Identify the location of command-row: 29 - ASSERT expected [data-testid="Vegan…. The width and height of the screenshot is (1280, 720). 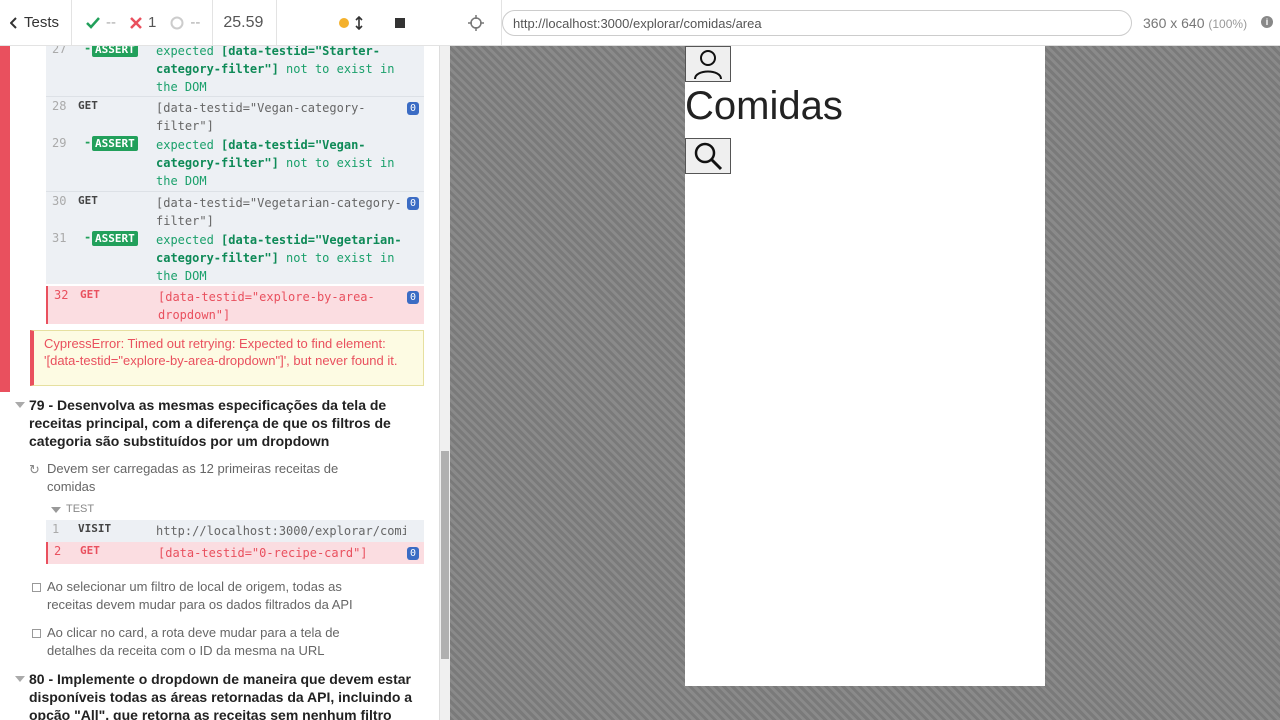
(235, 162).